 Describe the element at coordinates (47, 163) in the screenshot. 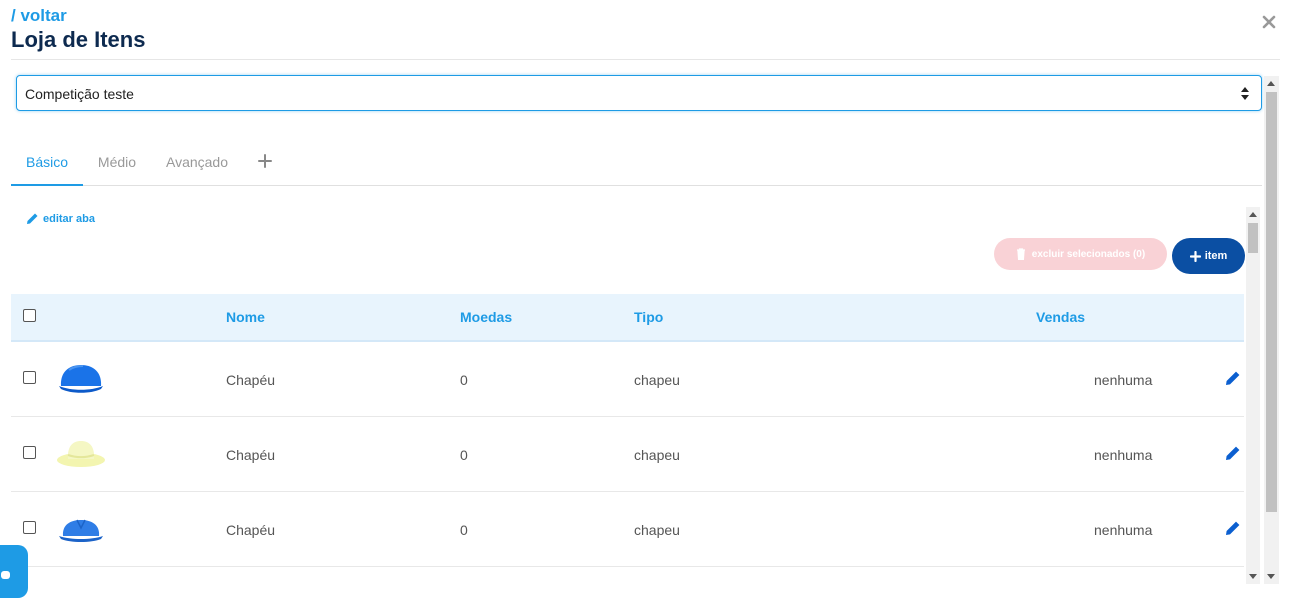

I see `tab-basico: Básico` at that location.